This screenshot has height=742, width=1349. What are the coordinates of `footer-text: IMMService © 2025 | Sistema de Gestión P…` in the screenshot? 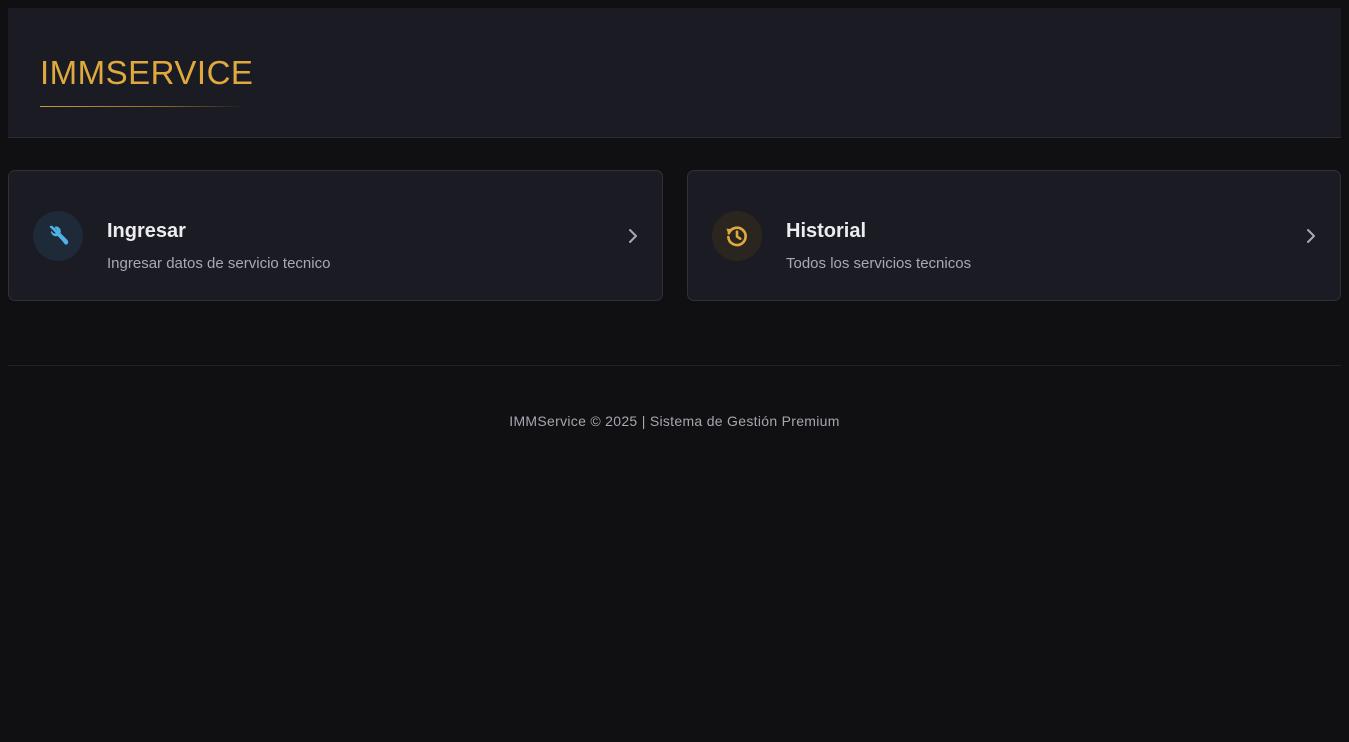 It's located at (674, 421).